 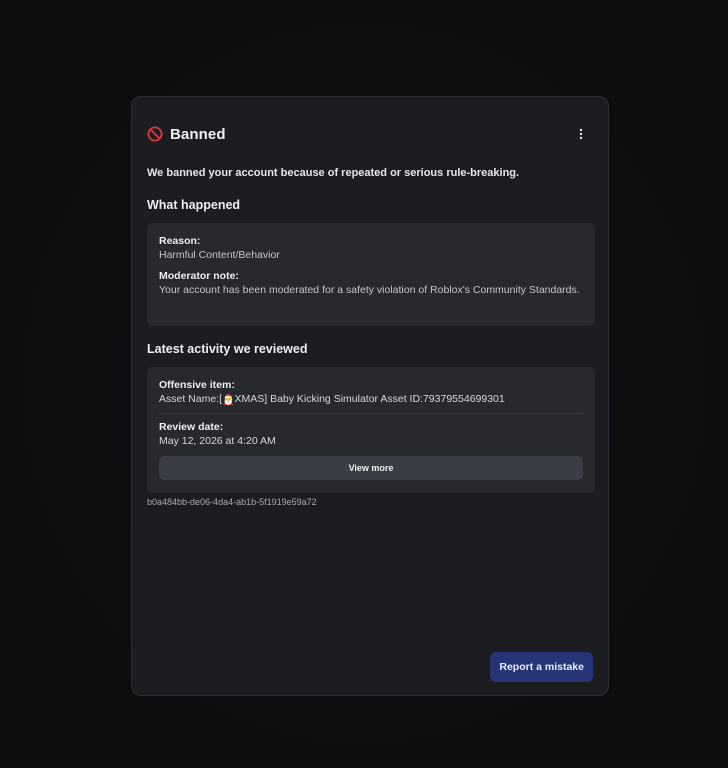 I want to click on asset-name-prefix: Asset Name:[, so click(x=191, y=399).